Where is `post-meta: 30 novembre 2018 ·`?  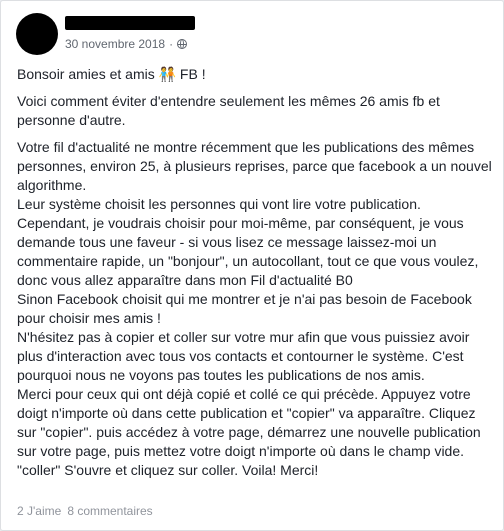
post-meta: 30 novembre 2018 · is located at coordinates (126, 44).